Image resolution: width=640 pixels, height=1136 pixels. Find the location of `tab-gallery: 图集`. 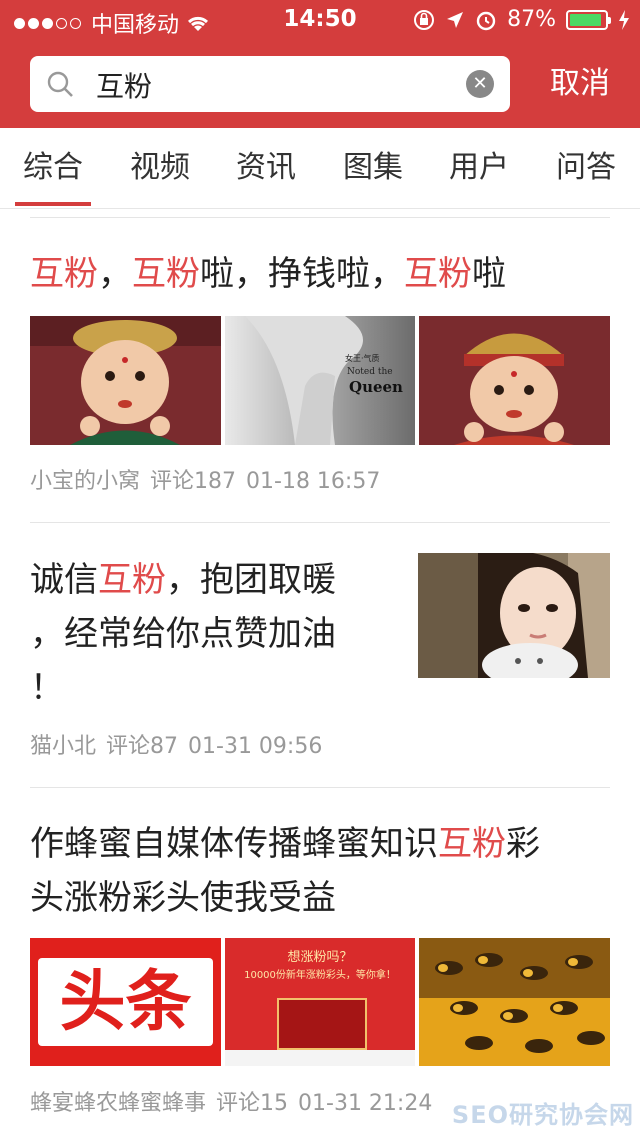

tab-gallery: 图集 is located at coordinates (373, 168).